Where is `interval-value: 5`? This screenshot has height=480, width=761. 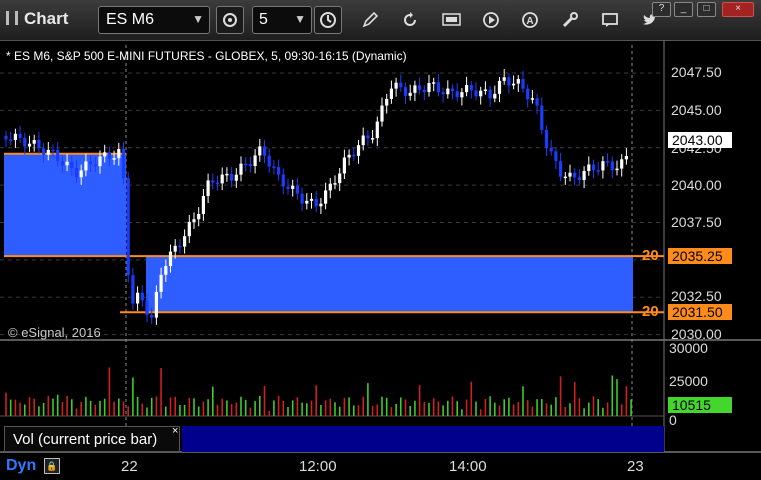 interval-value: 5 is located at coordinates (263, 19).